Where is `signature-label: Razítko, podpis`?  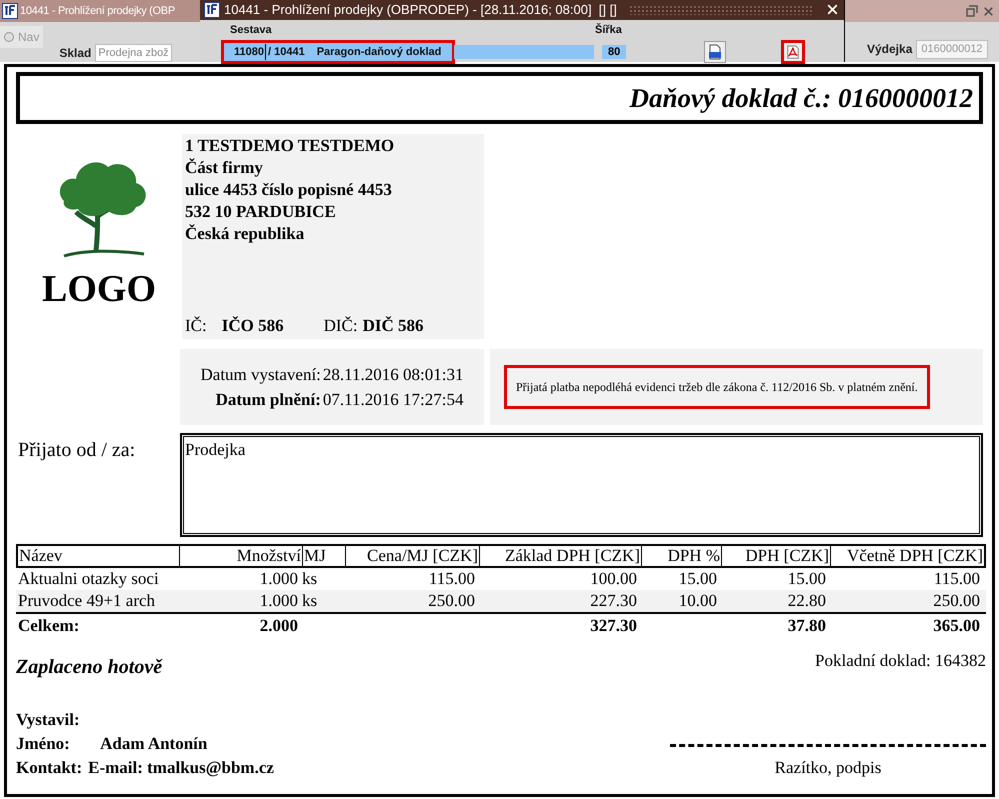 signature-label: Razítko, podpis is located at coordinates (828, 767).